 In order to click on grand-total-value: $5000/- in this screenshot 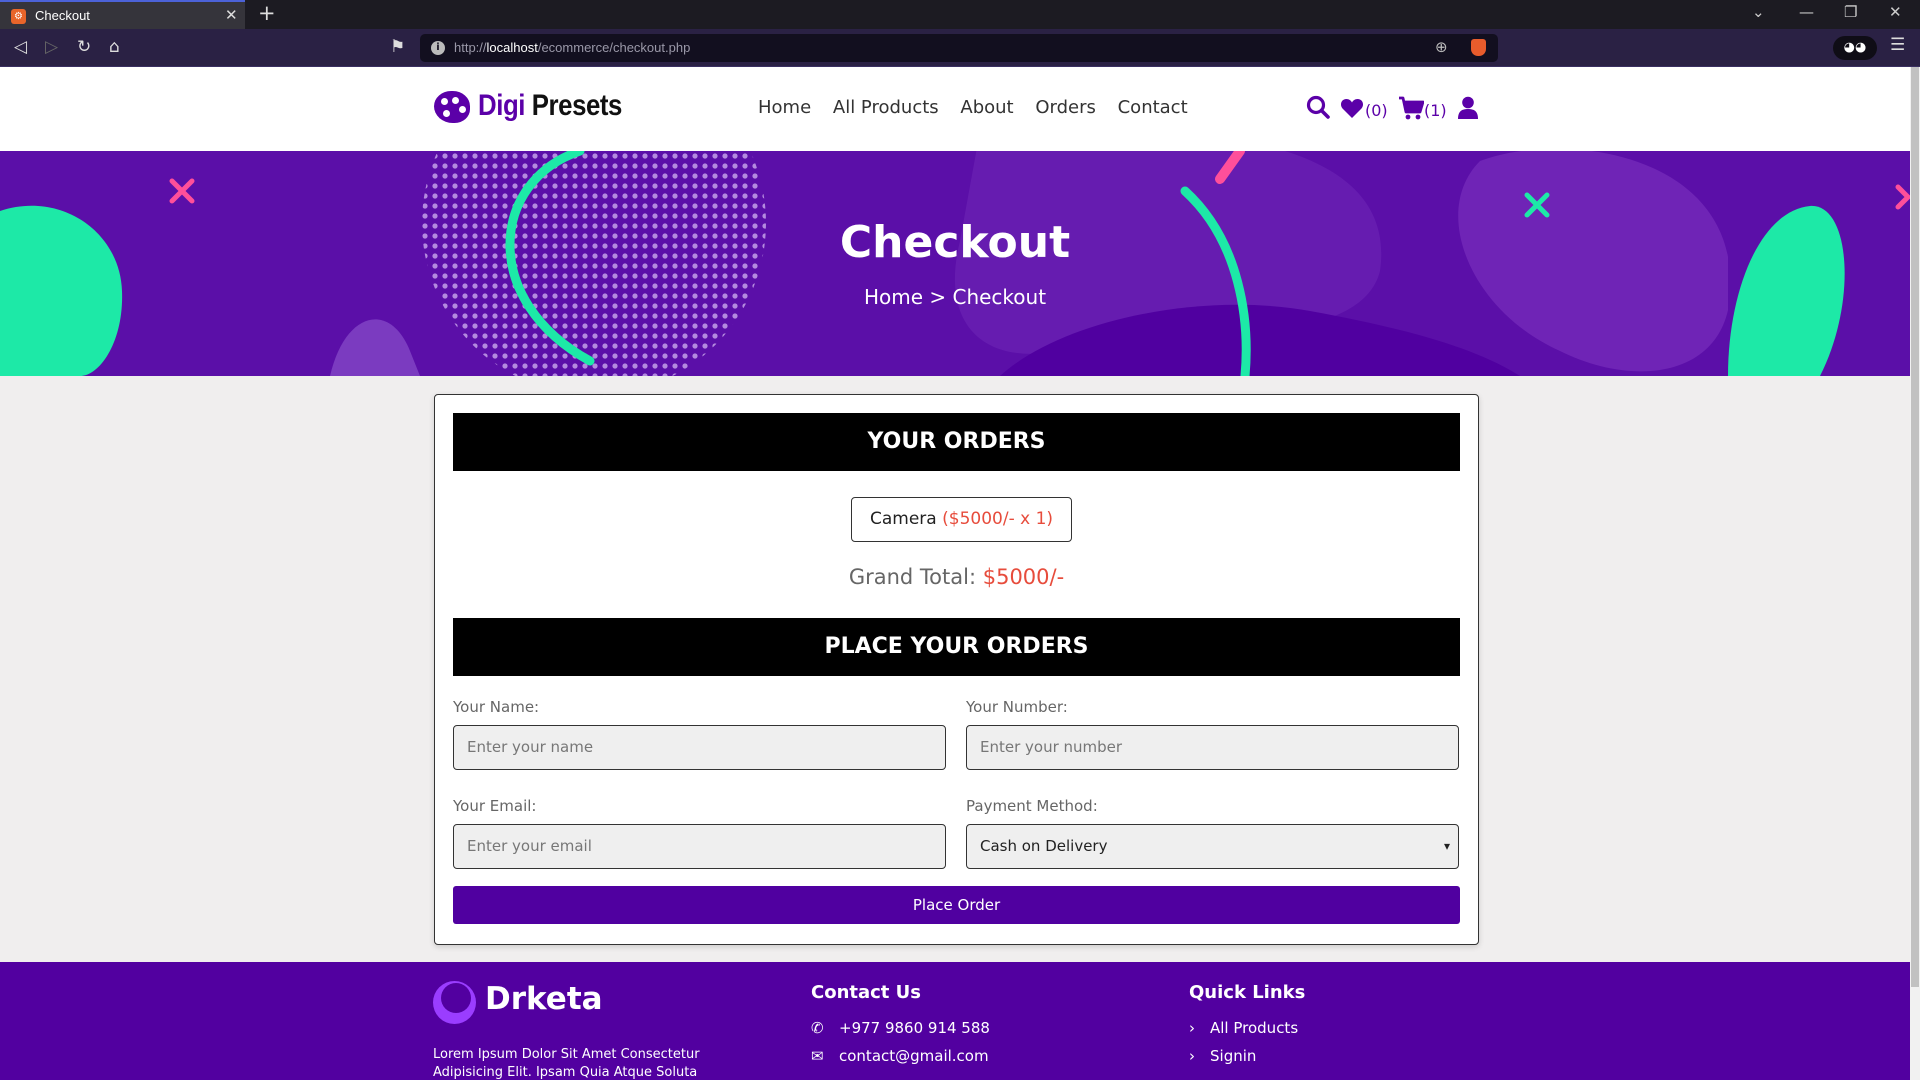, I will do `click(1023, 577)`.